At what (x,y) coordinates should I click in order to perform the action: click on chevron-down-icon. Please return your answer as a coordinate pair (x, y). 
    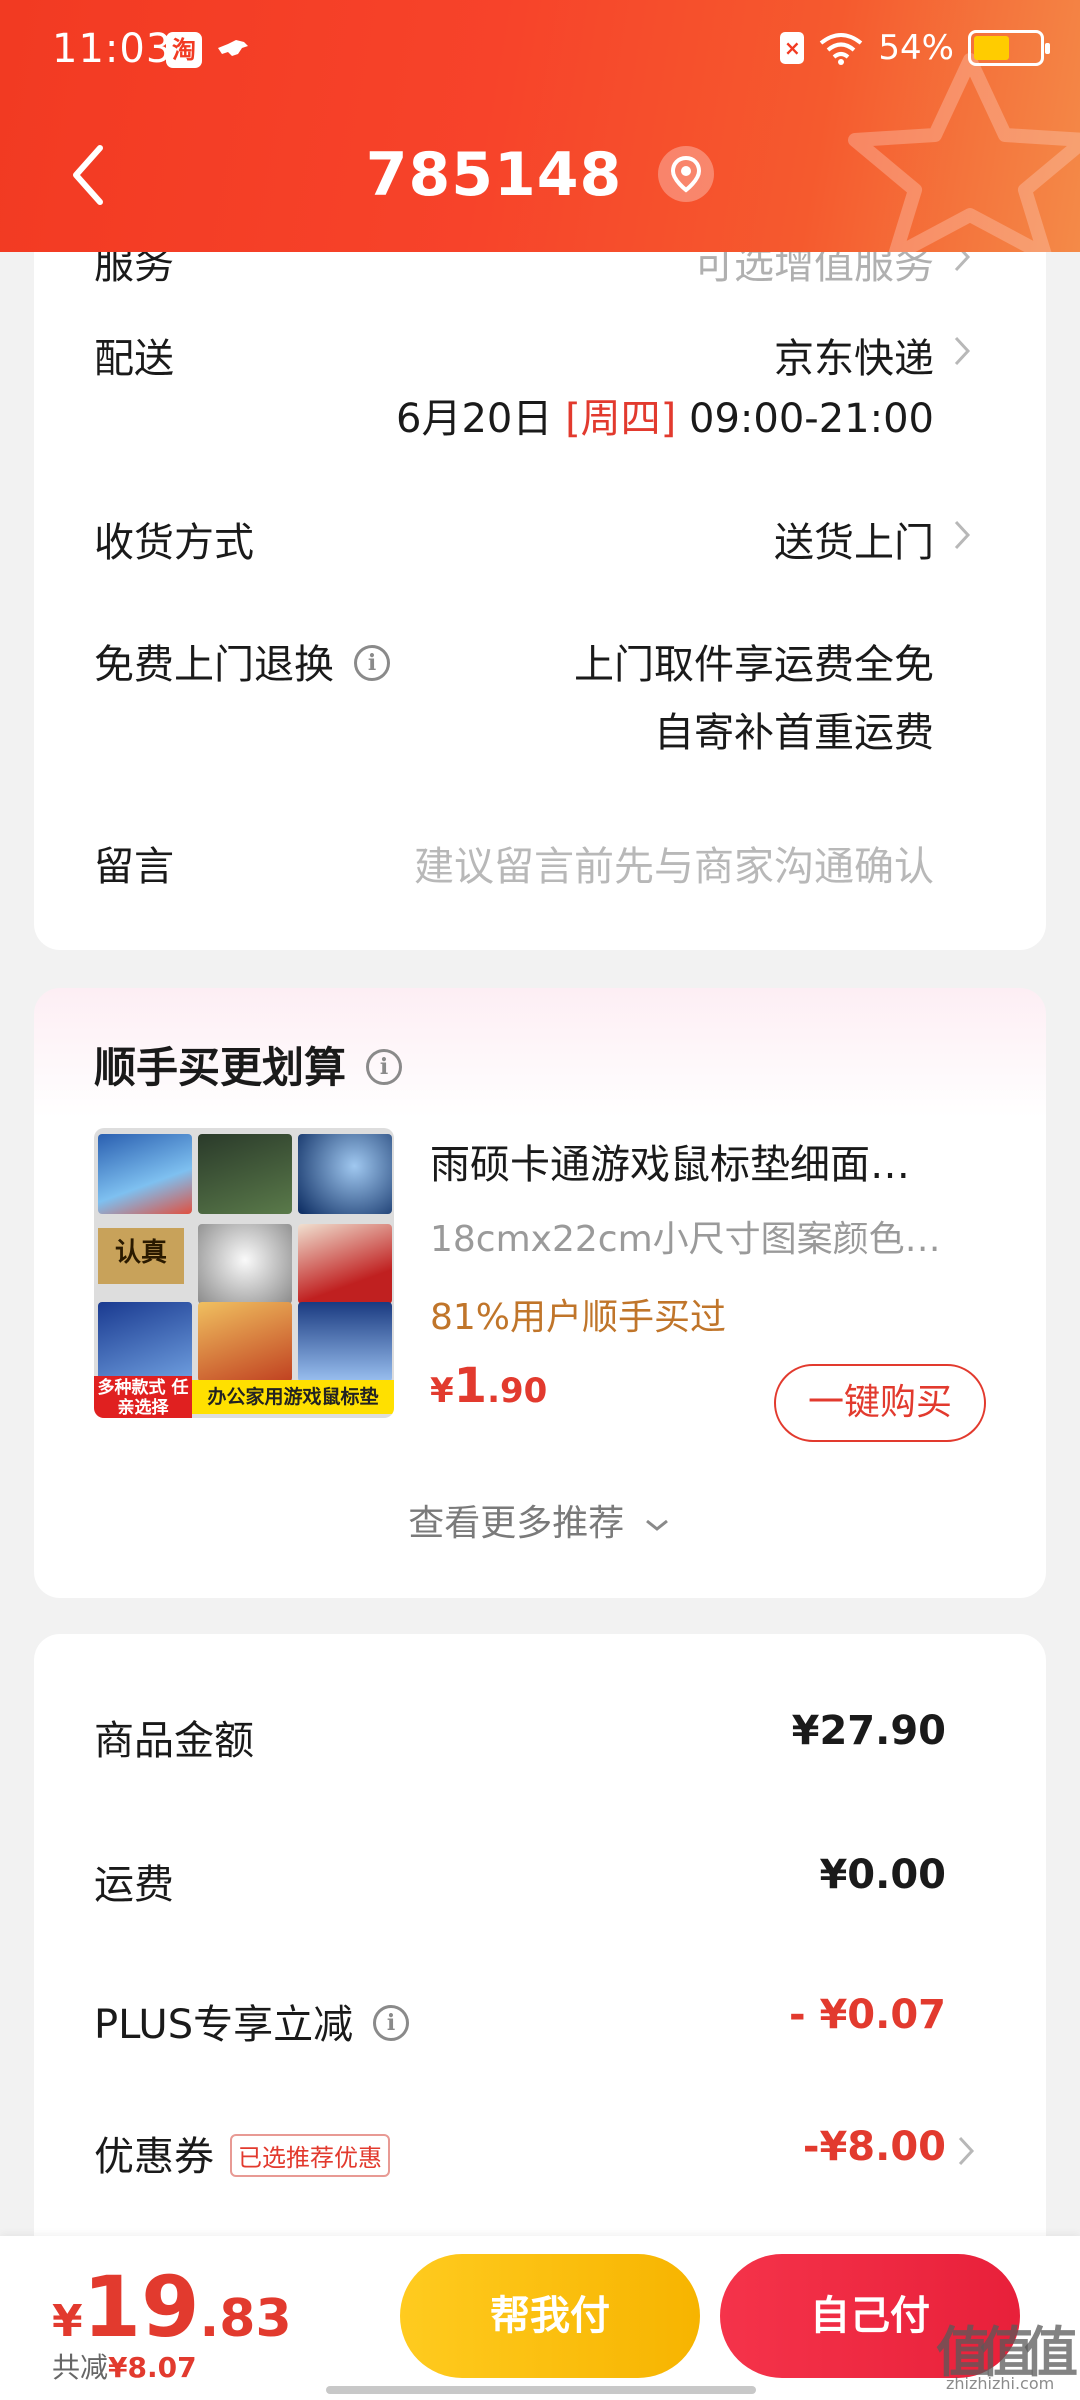
    Looking at the image, I should click on (656, 1525).